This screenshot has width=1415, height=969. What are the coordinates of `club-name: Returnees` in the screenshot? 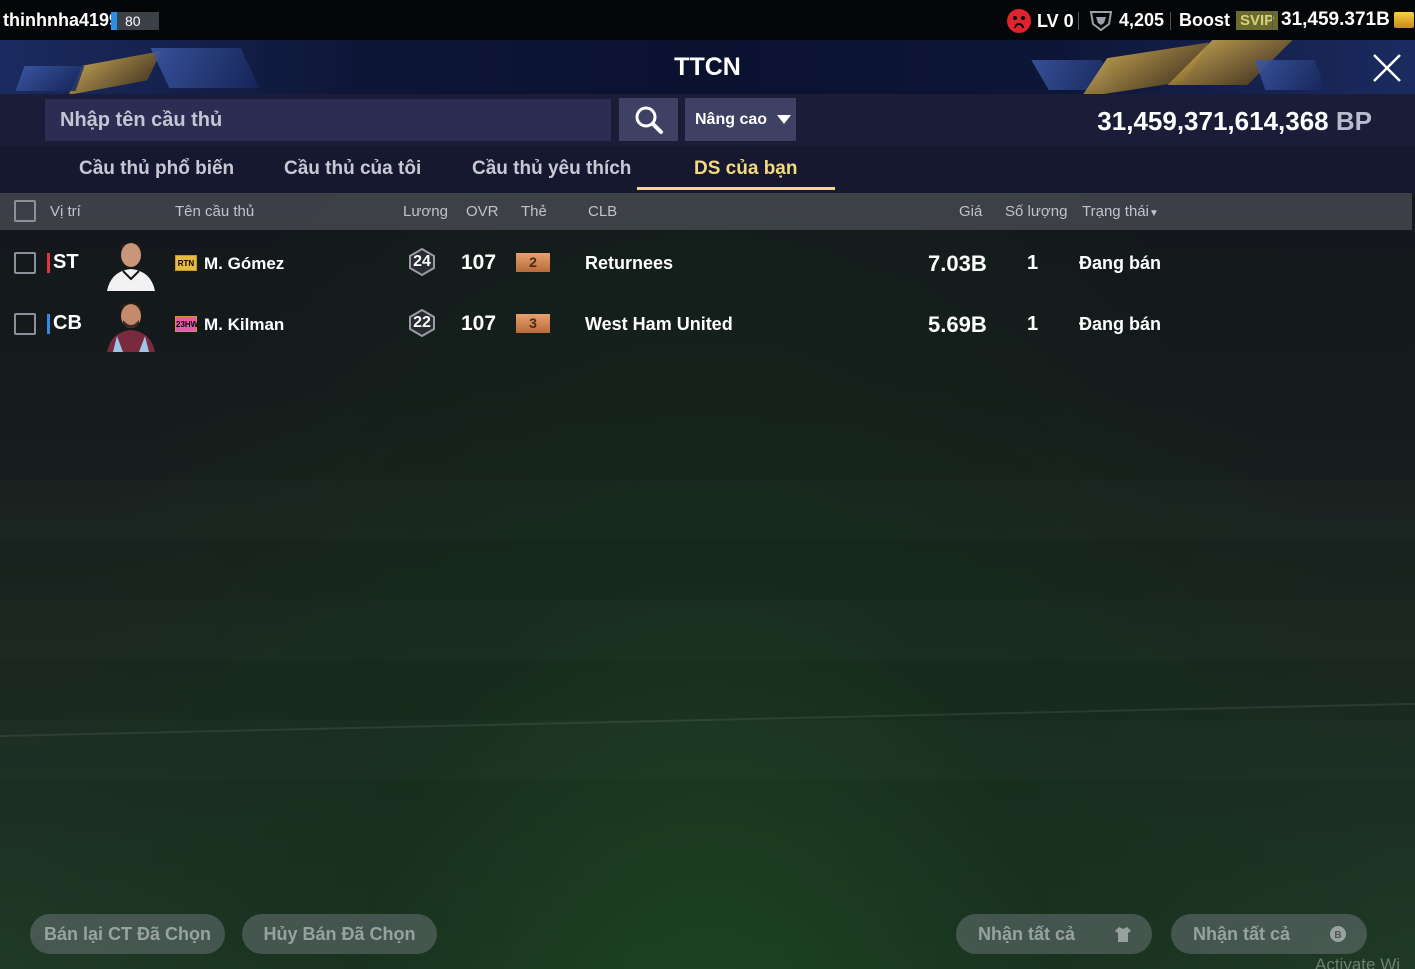 It's located at (629, 263).